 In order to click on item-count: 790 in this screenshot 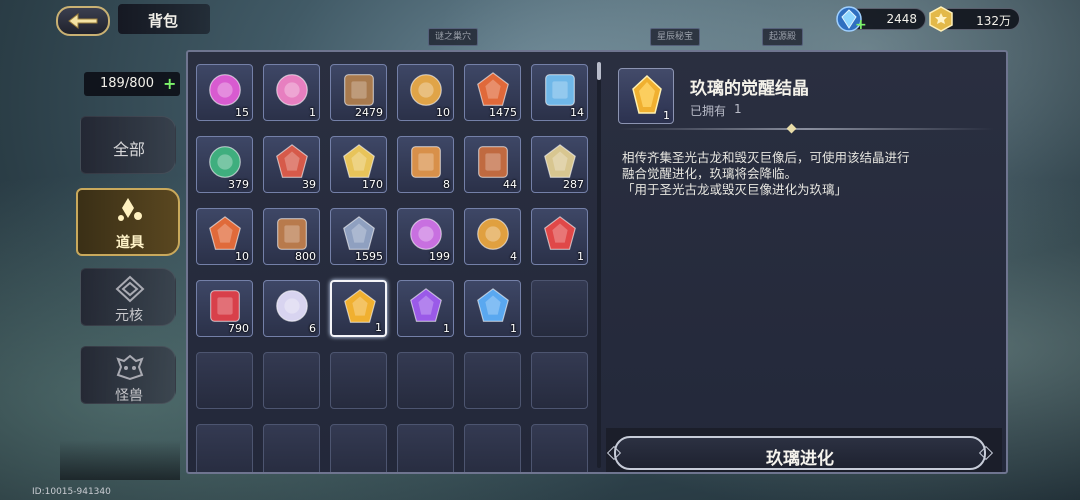, I will do `click(238, 328)`.